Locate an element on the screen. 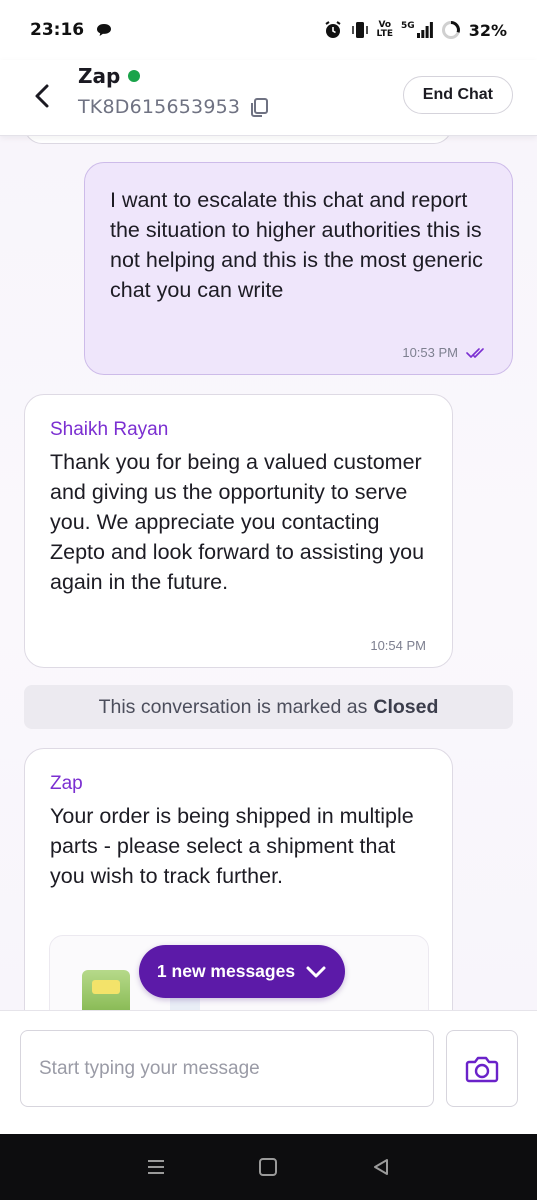  system-navigation-bar is located at coordinates (268, 1167).